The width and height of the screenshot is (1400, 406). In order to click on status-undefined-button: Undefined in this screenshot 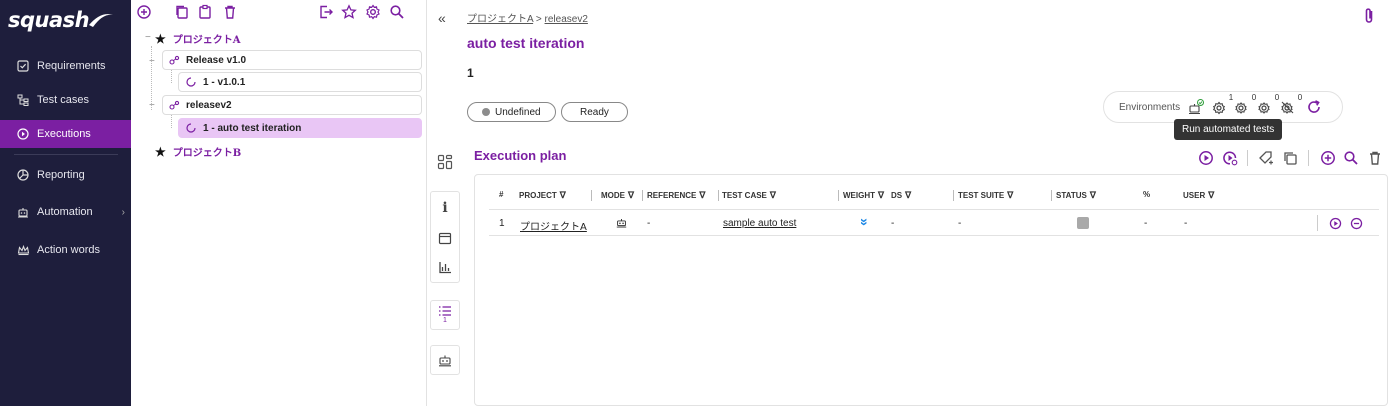, I will do `click(511, 112)`.